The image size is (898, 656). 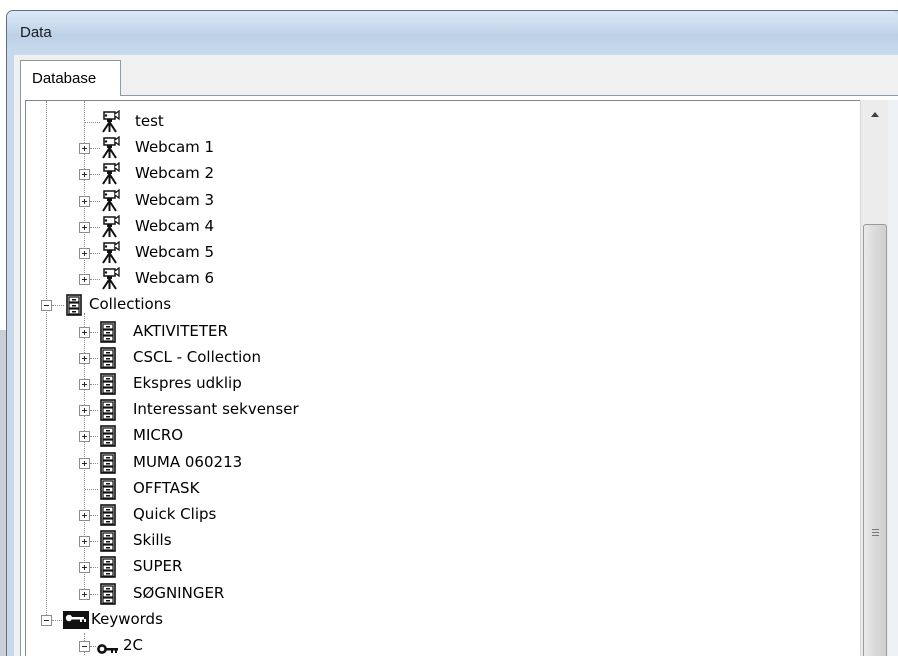 I want to click on tree-item-webcam: Webcam 4, so click(x=249, y=227).